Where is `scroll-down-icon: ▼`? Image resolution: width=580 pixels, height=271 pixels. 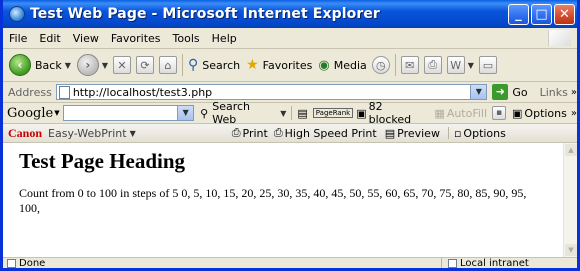
scroll-down-icon: ▼ is located at coordinates (571, 250).